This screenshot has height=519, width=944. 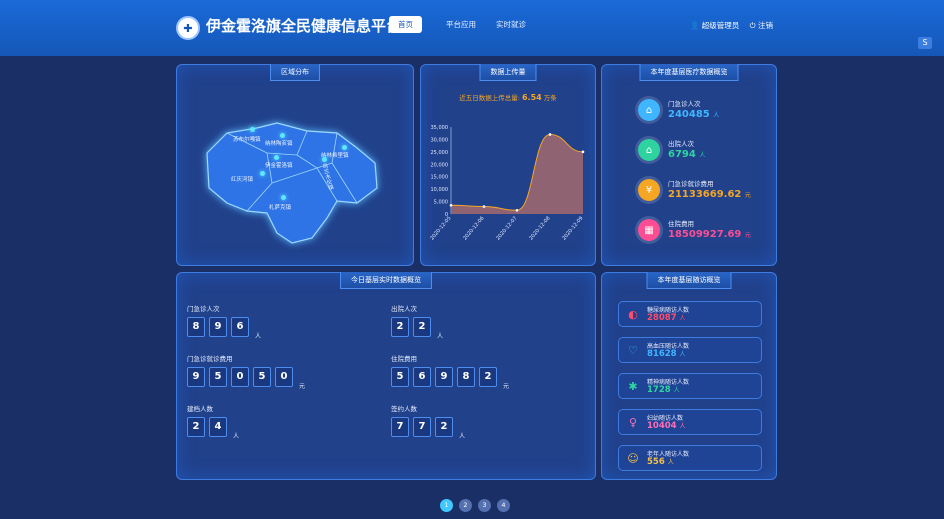 I want to click on digit-counter: 22人, so click(x=417, y=328).